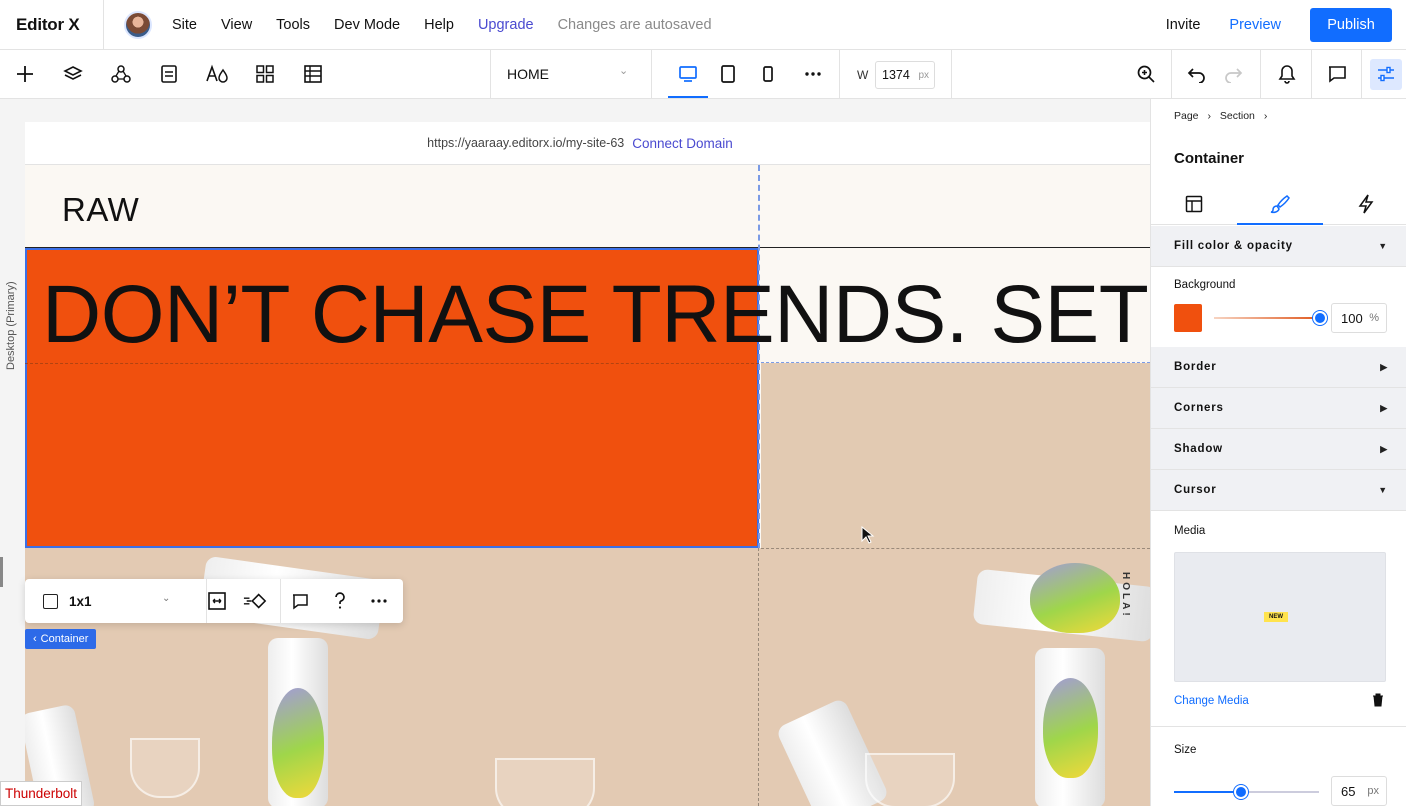 This screenshot has width=1406, height=806. What do you see at coordinates (1183, 25) in the screenshot?
I see `invite-button: Invite` at bounding box center [1183, 25].